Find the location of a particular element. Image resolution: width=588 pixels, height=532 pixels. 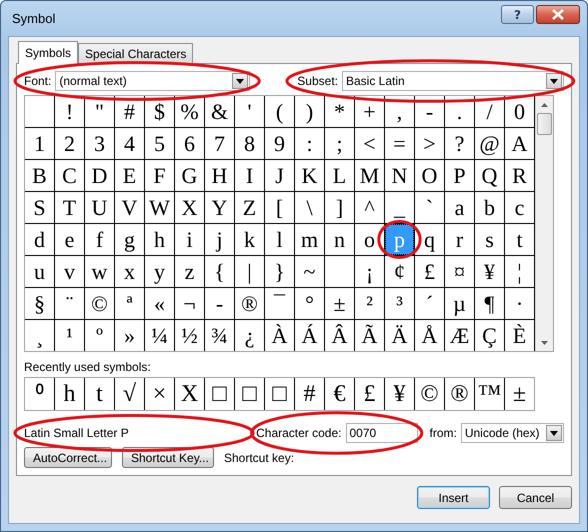

dialog-button: Insert is located at coordinates (453, 497).